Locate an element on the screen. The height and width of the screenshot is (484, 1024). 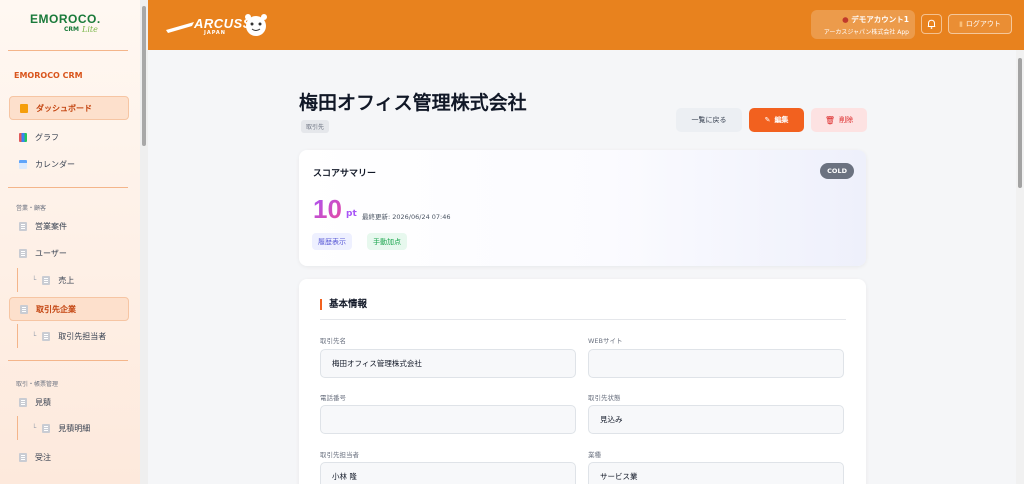
temperature-status-badge: COLD is located at coordinates (837, 171).